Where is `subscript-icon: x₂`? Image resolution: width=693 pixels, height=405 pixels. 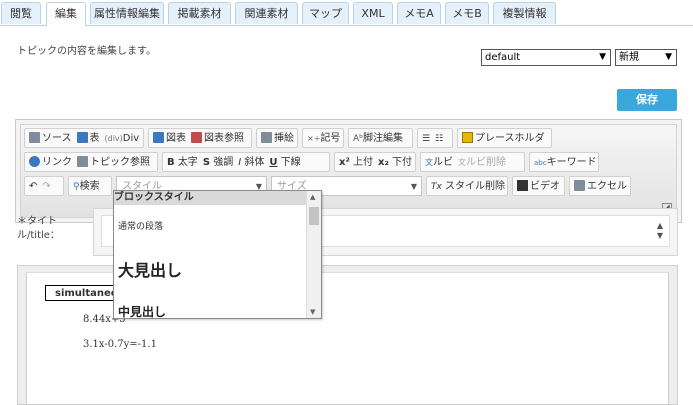
subscript-icon: x₂ is located at coordinates (383, 162).